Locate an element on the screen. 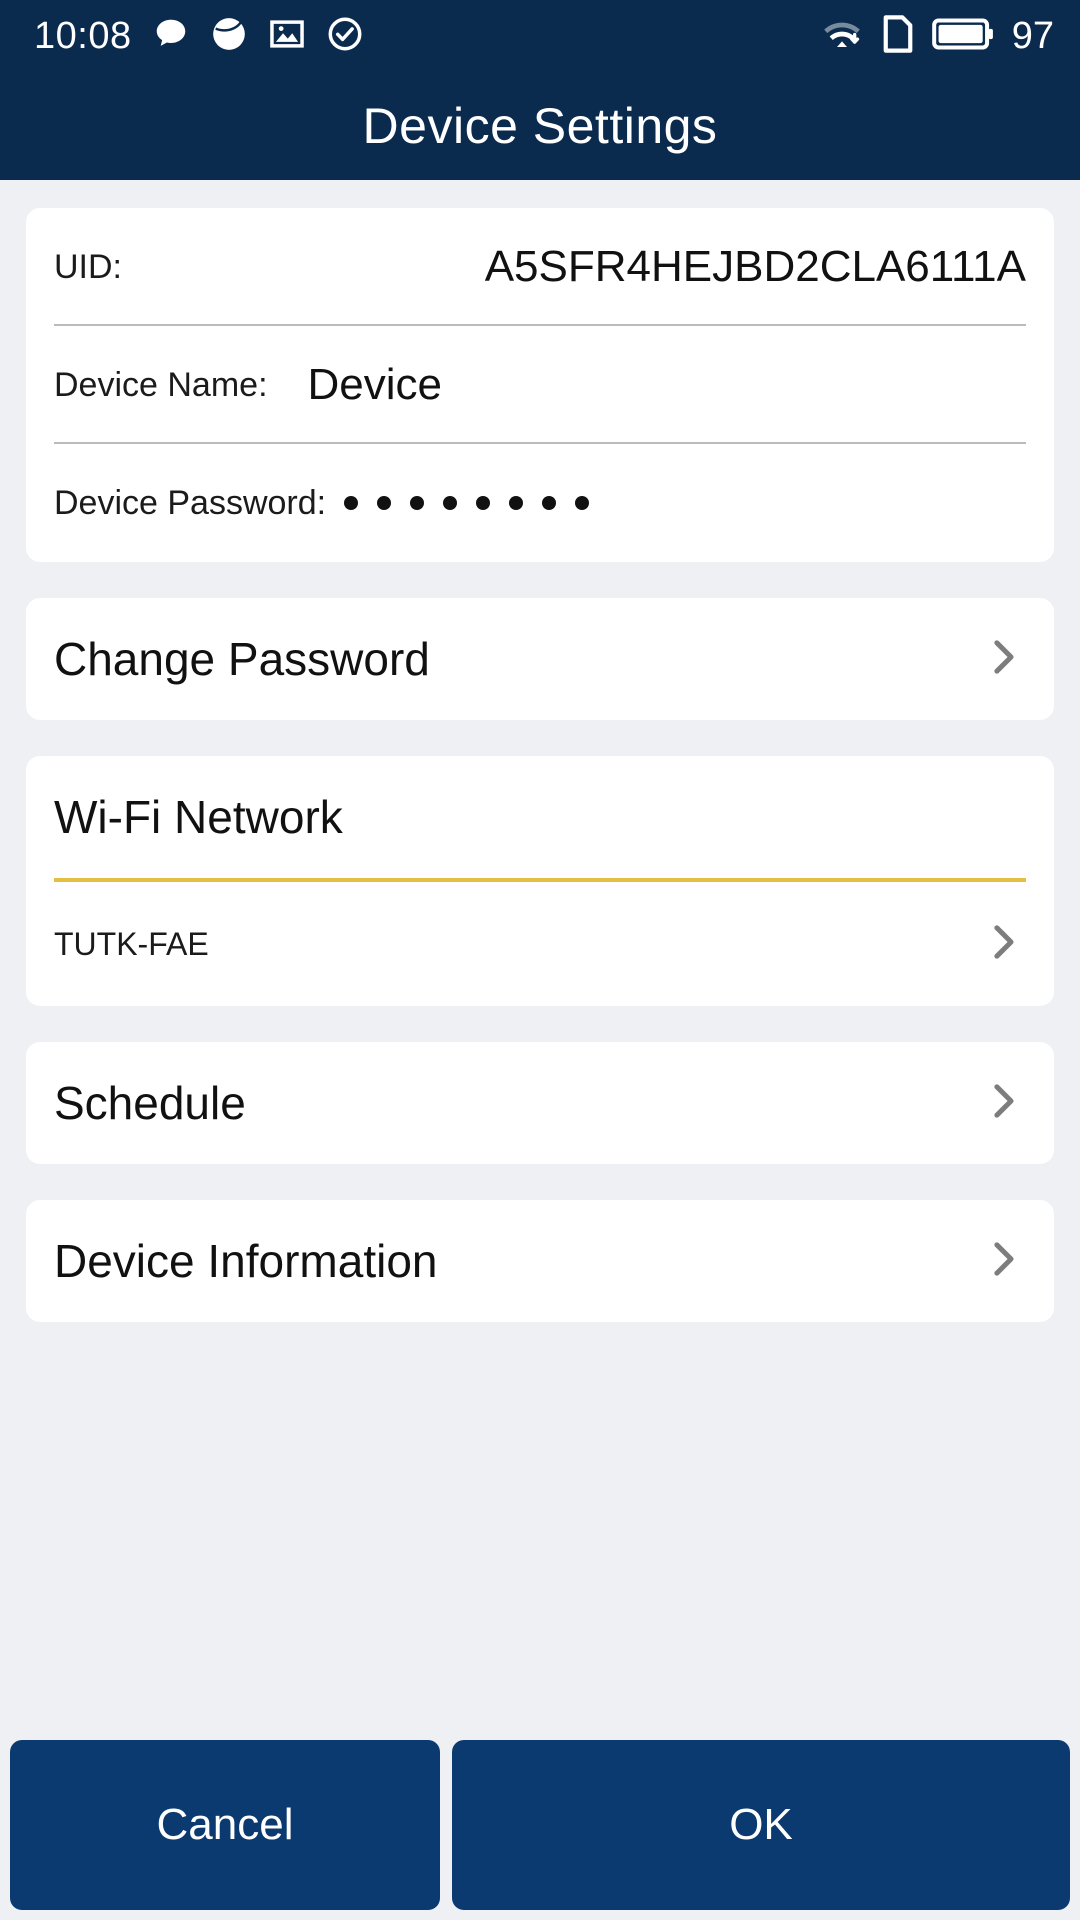 The image size is (1080, 1920). uid-row: UID: A5SFR4HEJBD2CLA6111A is located at coordinates (540, 267).